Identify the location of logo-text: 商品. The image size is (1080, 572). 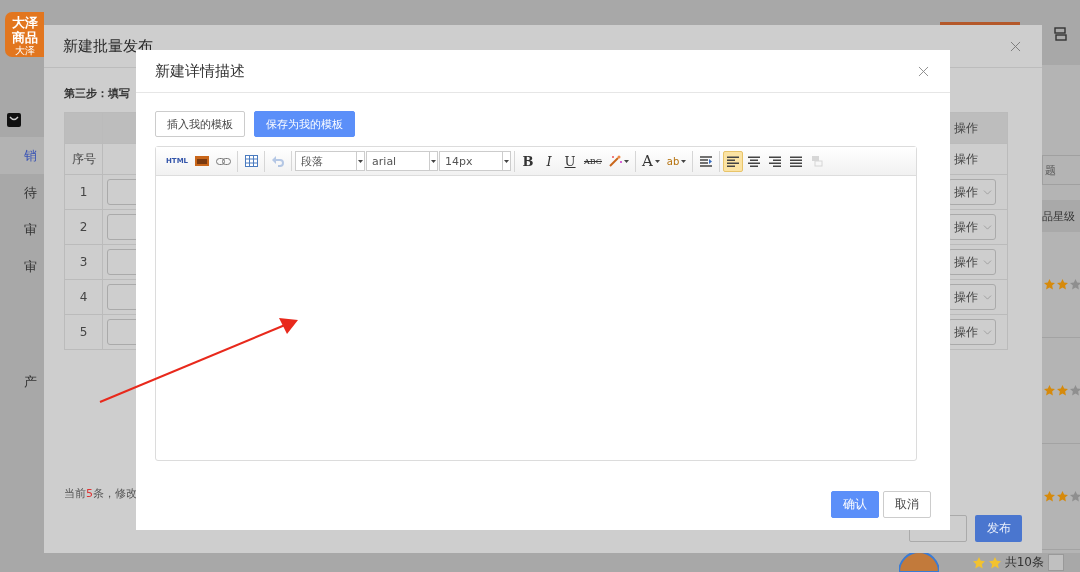
(24, 37).